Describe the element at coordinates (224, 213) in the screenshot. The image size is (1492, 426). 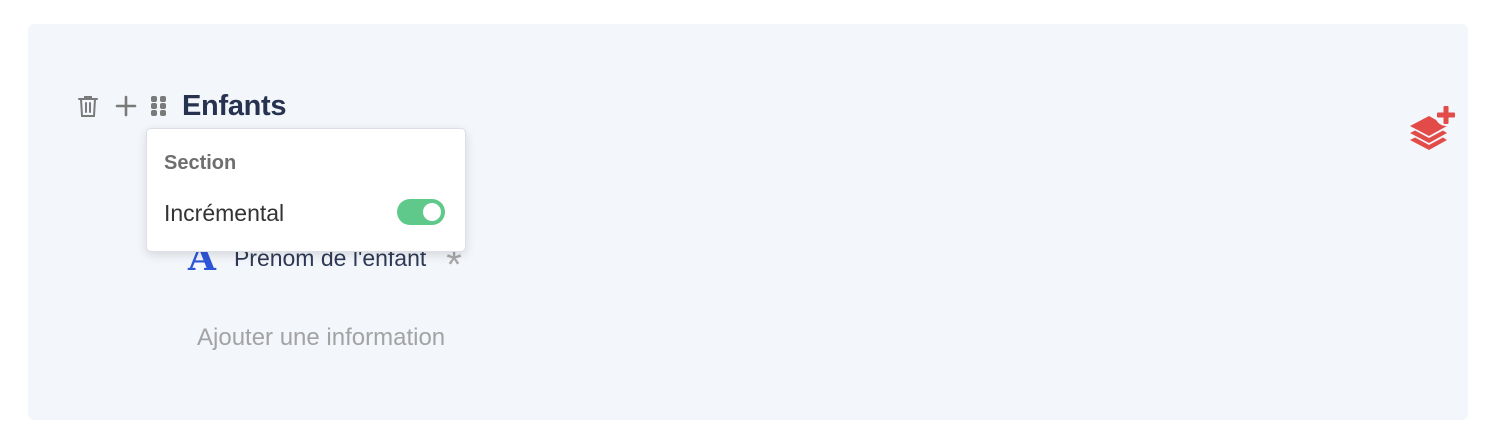
I see `incremental-label: Incrémental` at that location.